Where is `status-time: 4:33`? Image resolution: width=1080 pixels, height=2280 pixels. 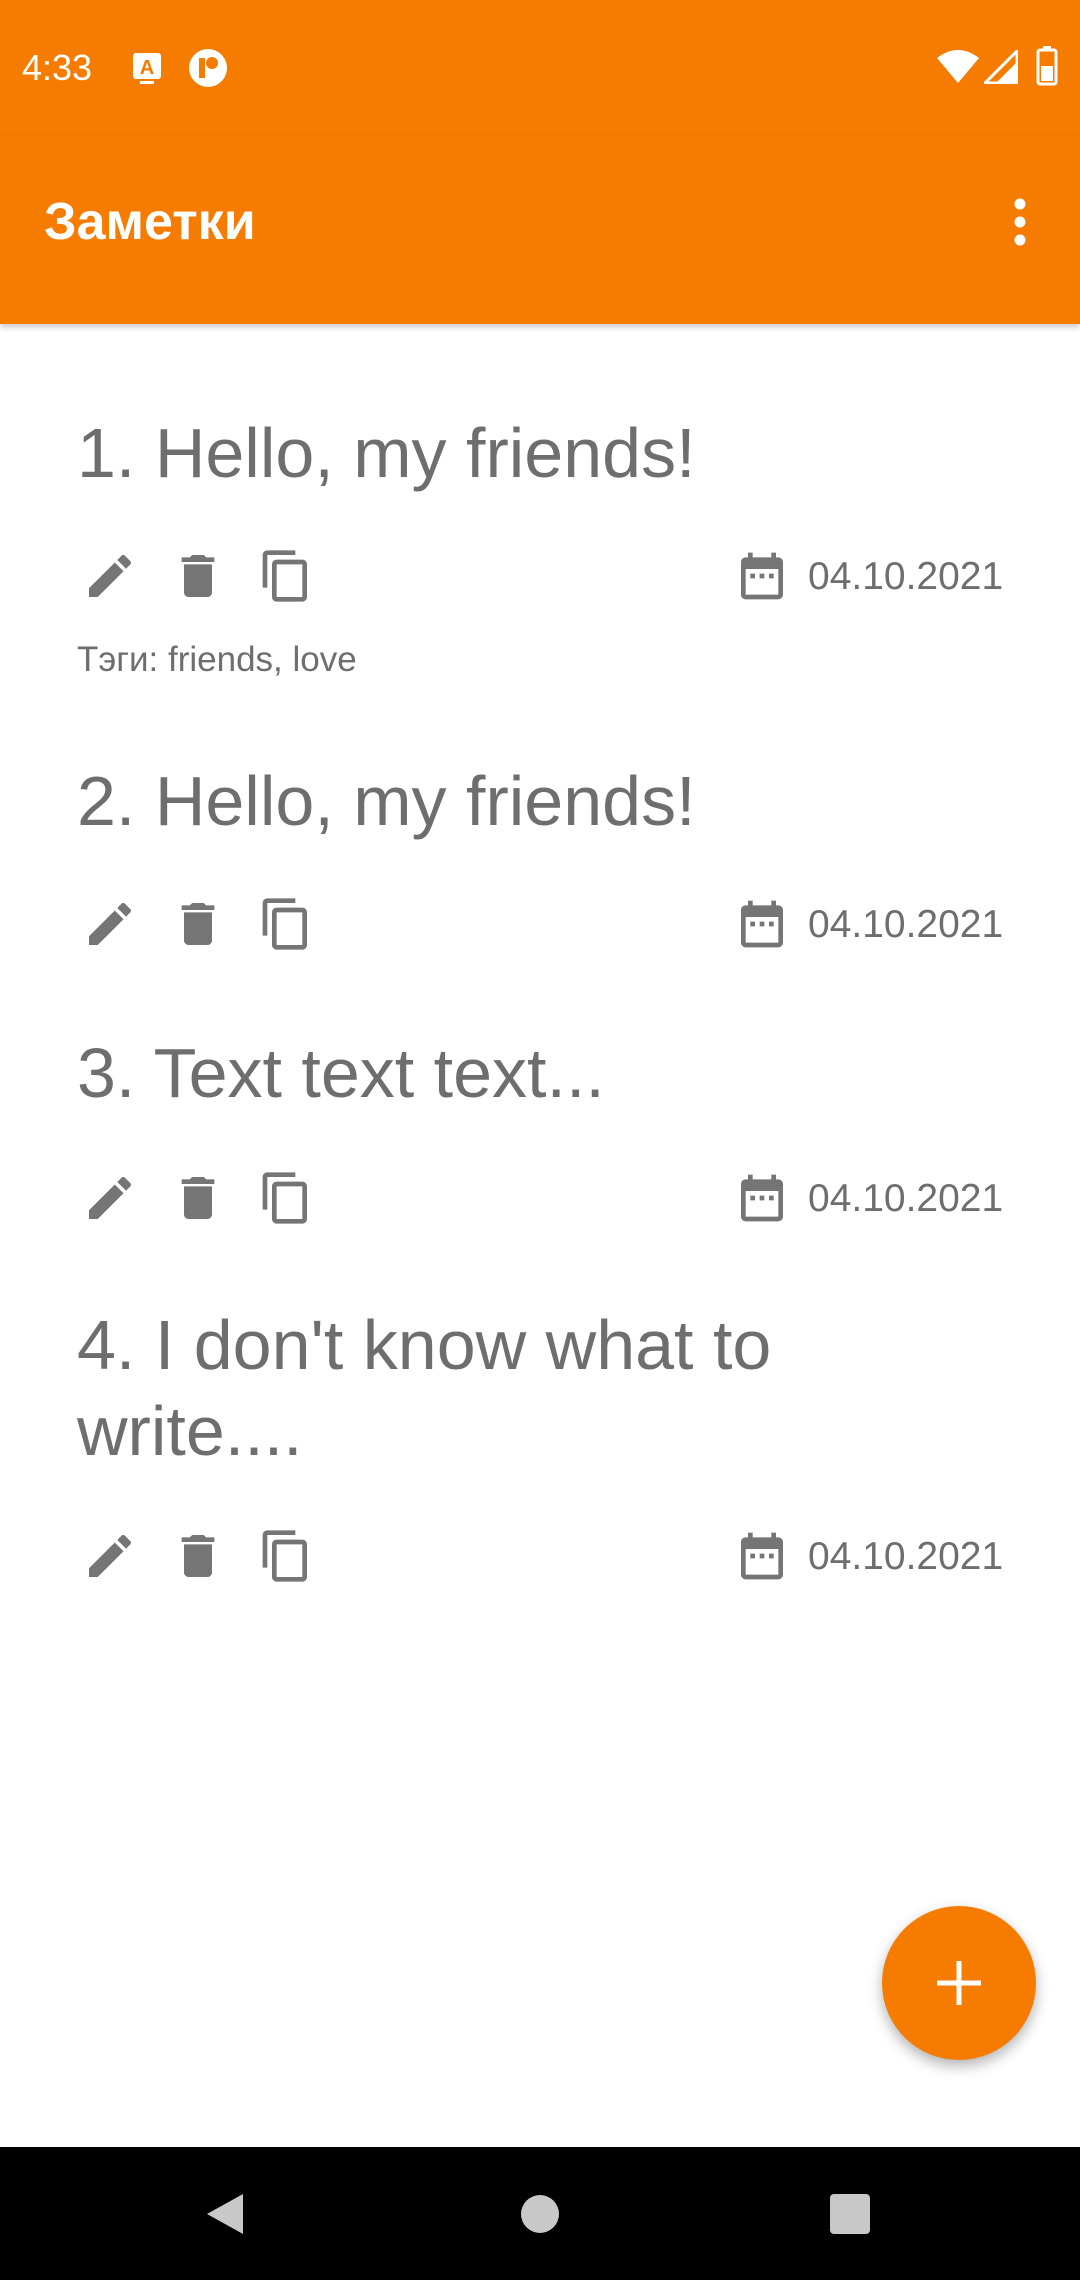
status-time: 4:33 is located at coordinates (57, 67).